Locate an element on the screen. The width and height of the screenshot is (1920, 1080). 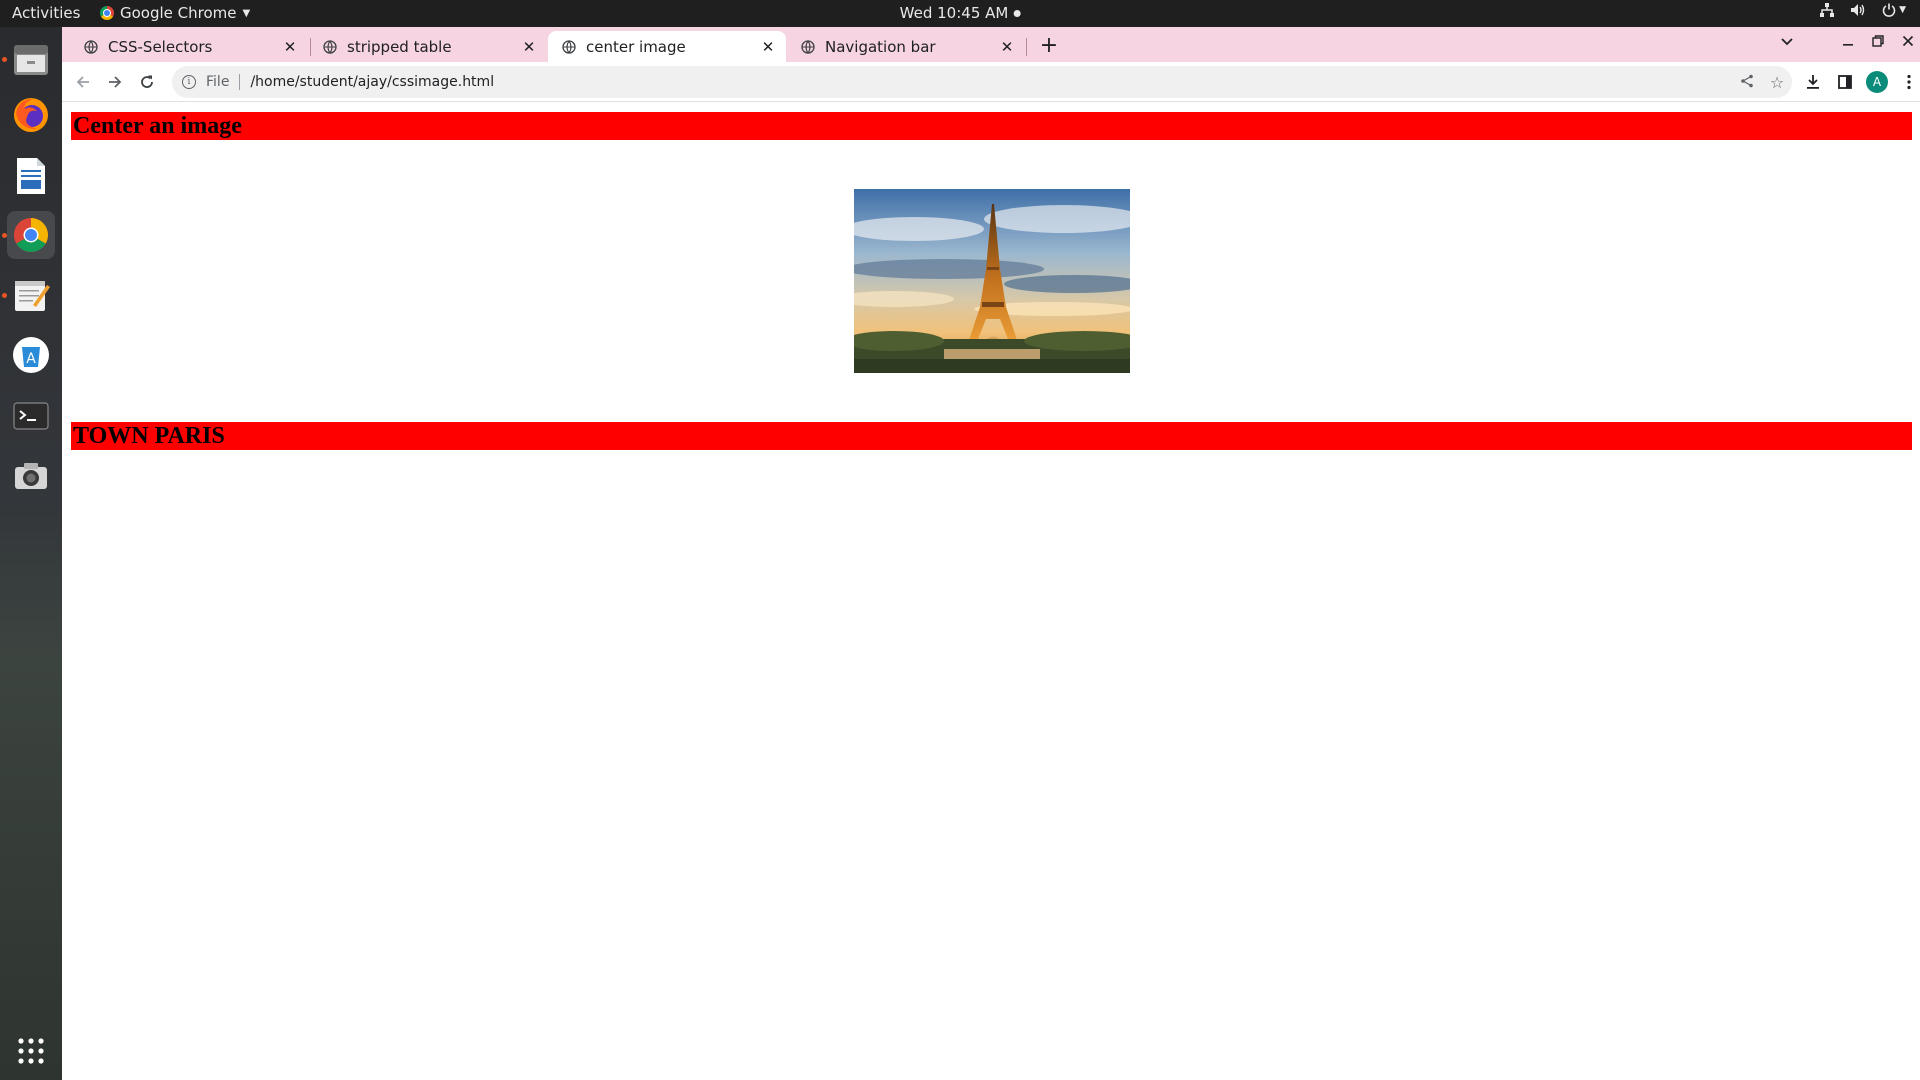
back-button is located at coordinates (83, 82).